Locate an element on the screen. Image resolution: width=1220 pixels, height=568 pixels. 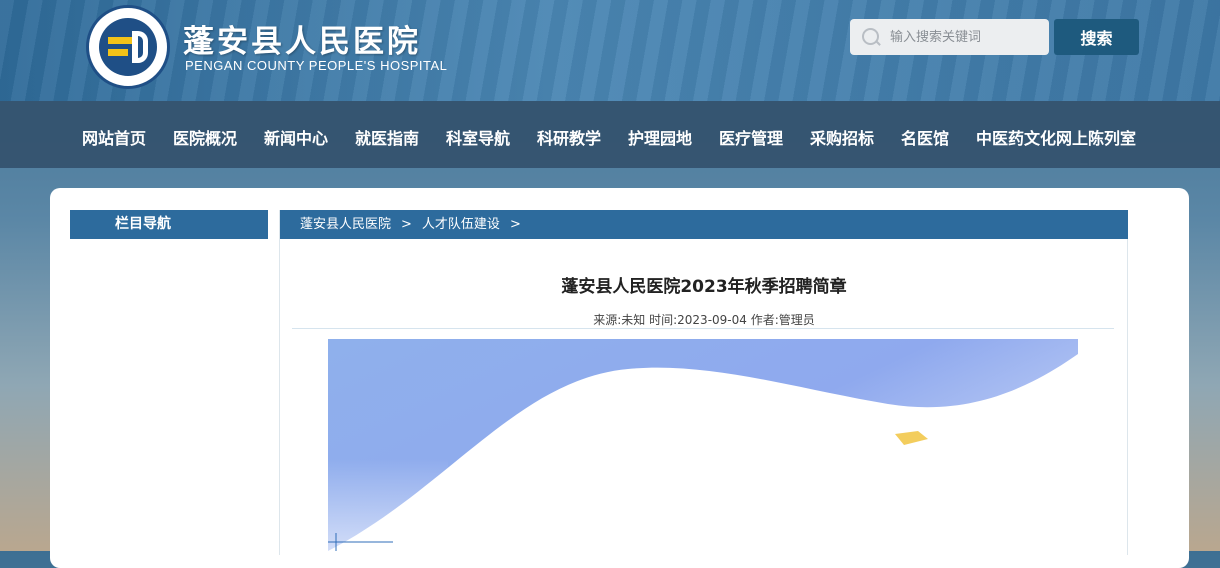
logo-fp-icon is located at coordinates (128, 47).